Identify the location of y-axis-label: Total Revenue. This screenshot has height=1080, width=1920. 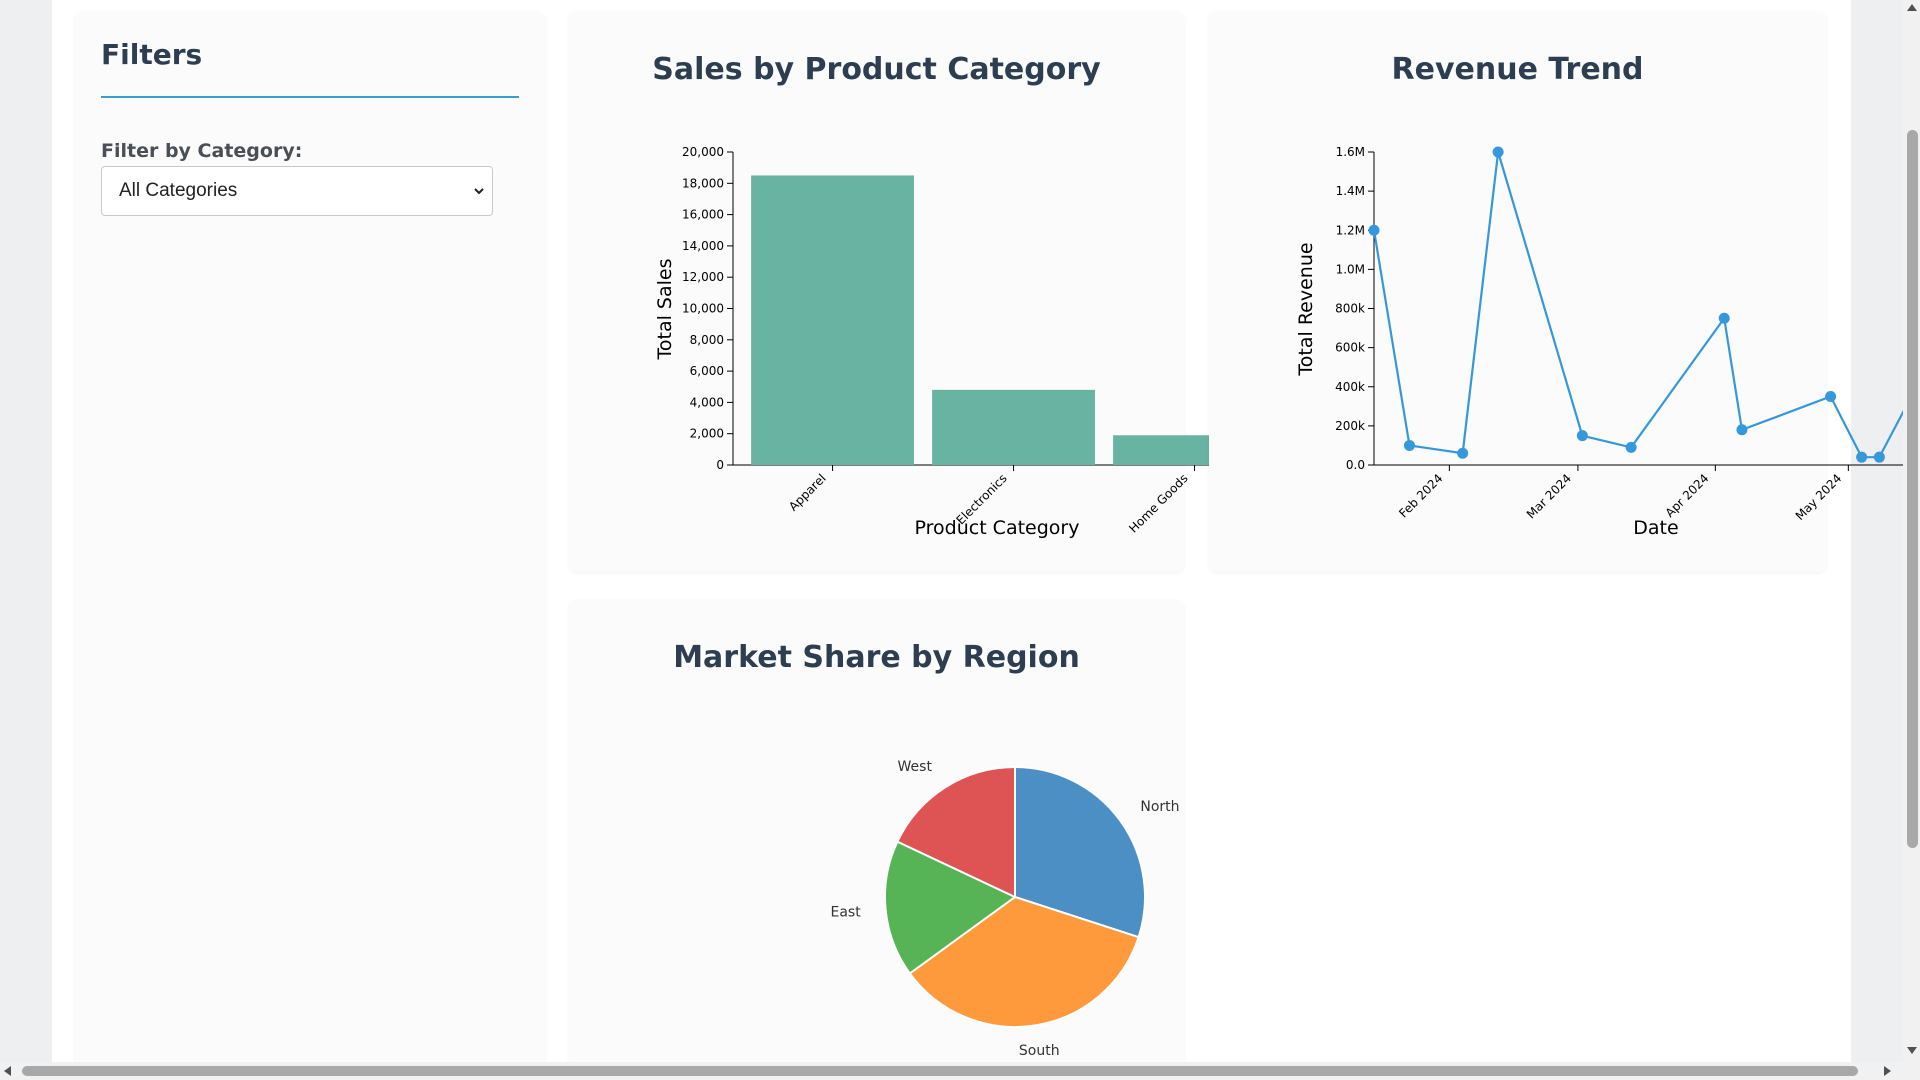
(1306, 309).